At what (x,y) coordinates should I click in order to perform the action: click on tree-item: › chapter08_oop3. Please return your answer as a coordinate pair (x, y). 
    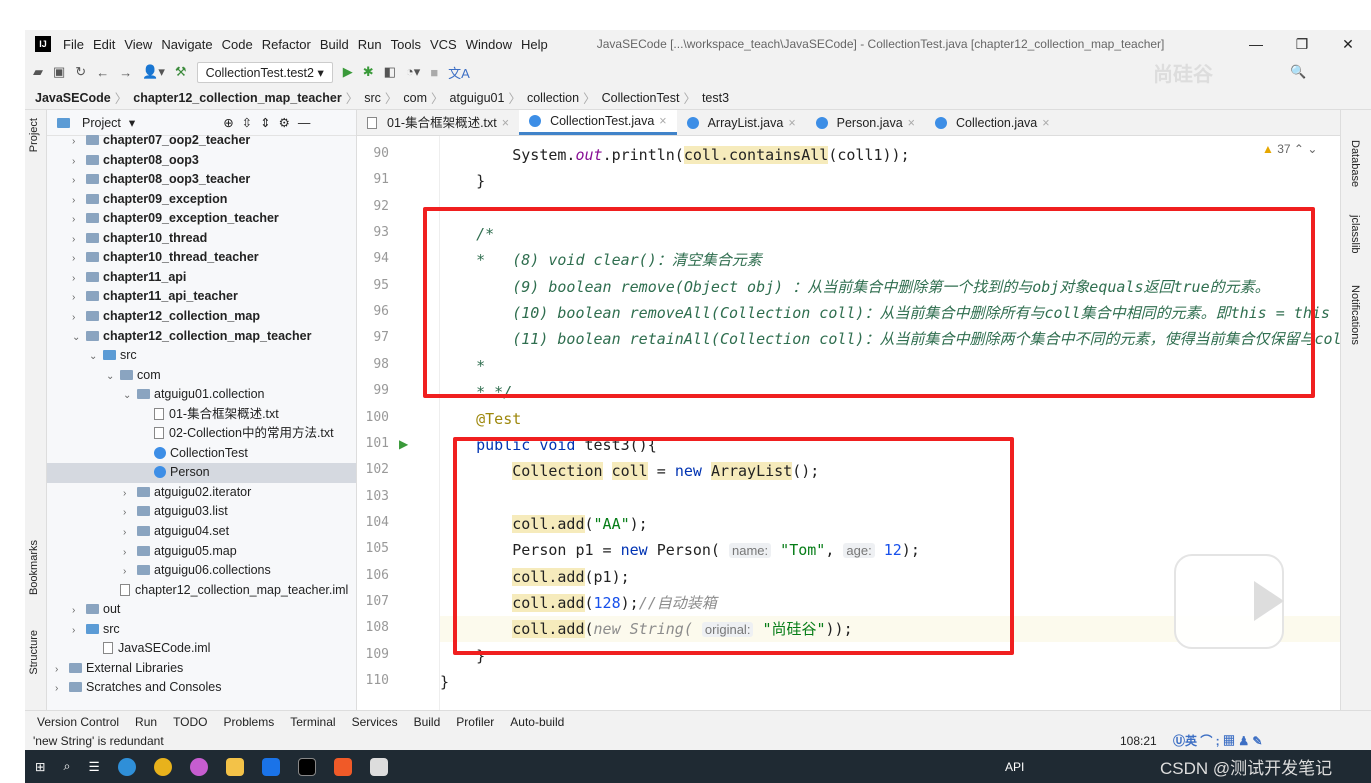
    Looking at the image, I should click on (201, 161).